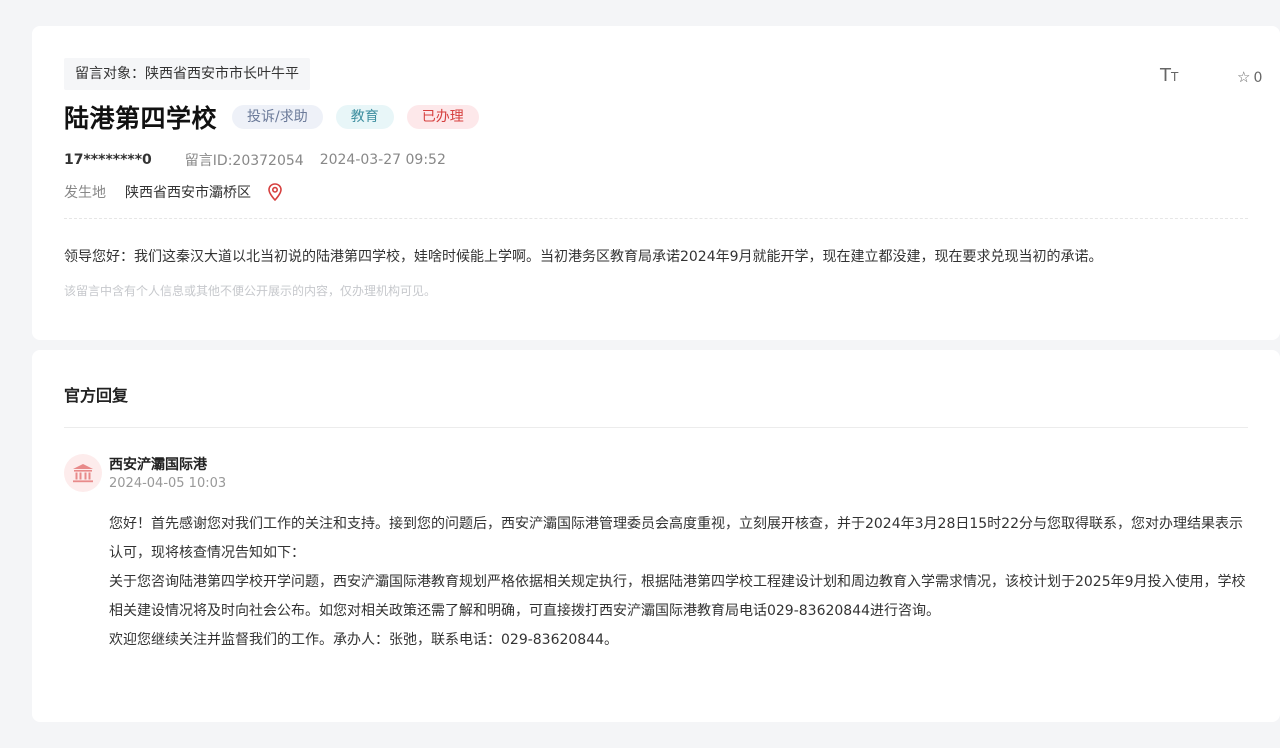 The height and width of the screenshot is (748, 1280). I want to click on field-badge: 教育, so click(364, 117).